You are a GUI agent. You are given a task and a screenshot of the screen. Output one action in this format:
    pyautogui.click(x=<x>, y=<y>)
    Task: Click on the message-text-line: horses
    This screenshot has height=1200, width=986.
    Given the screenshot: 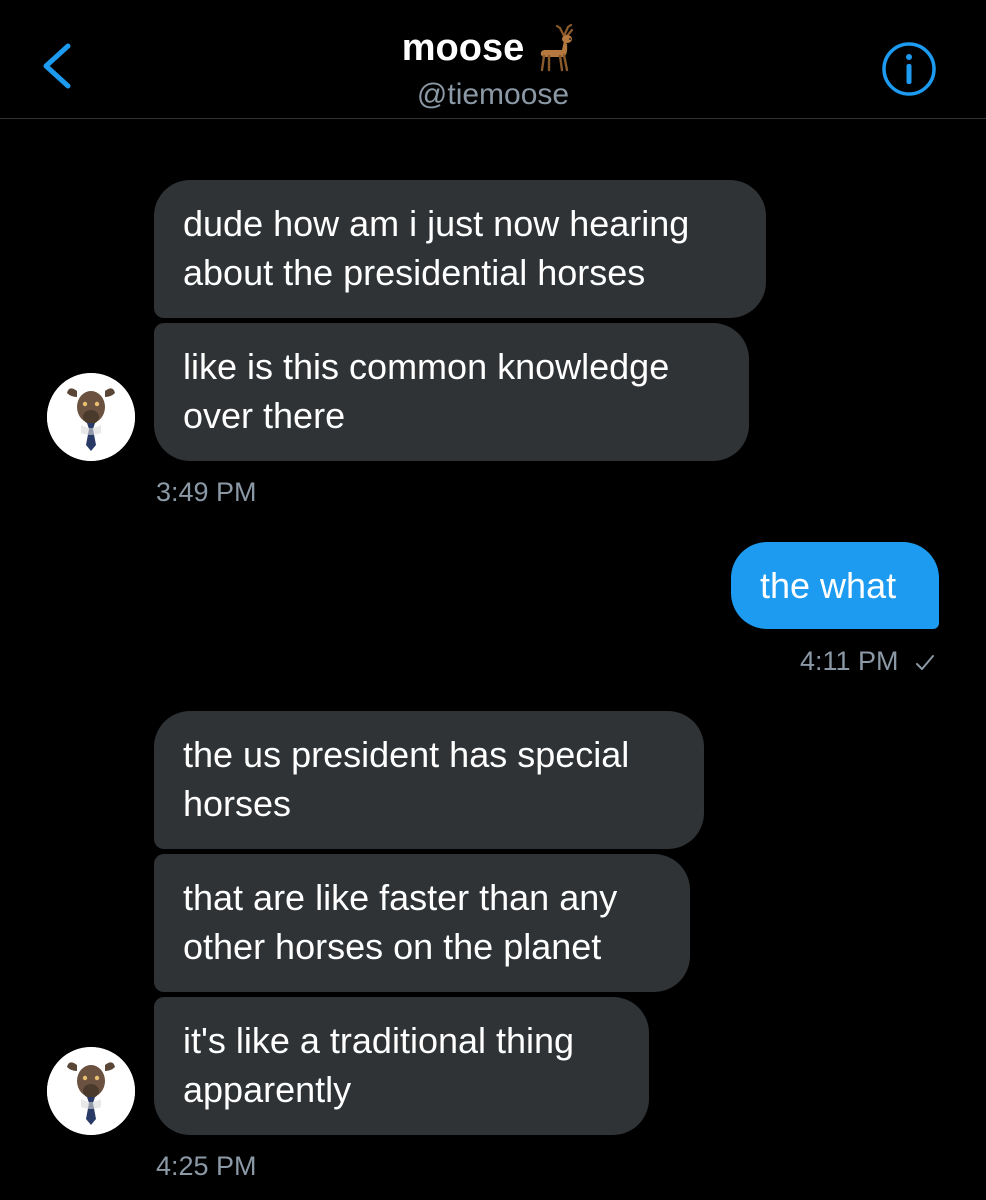 What is the action you would take?
    pyautogui.click(x=237, y=803)
    